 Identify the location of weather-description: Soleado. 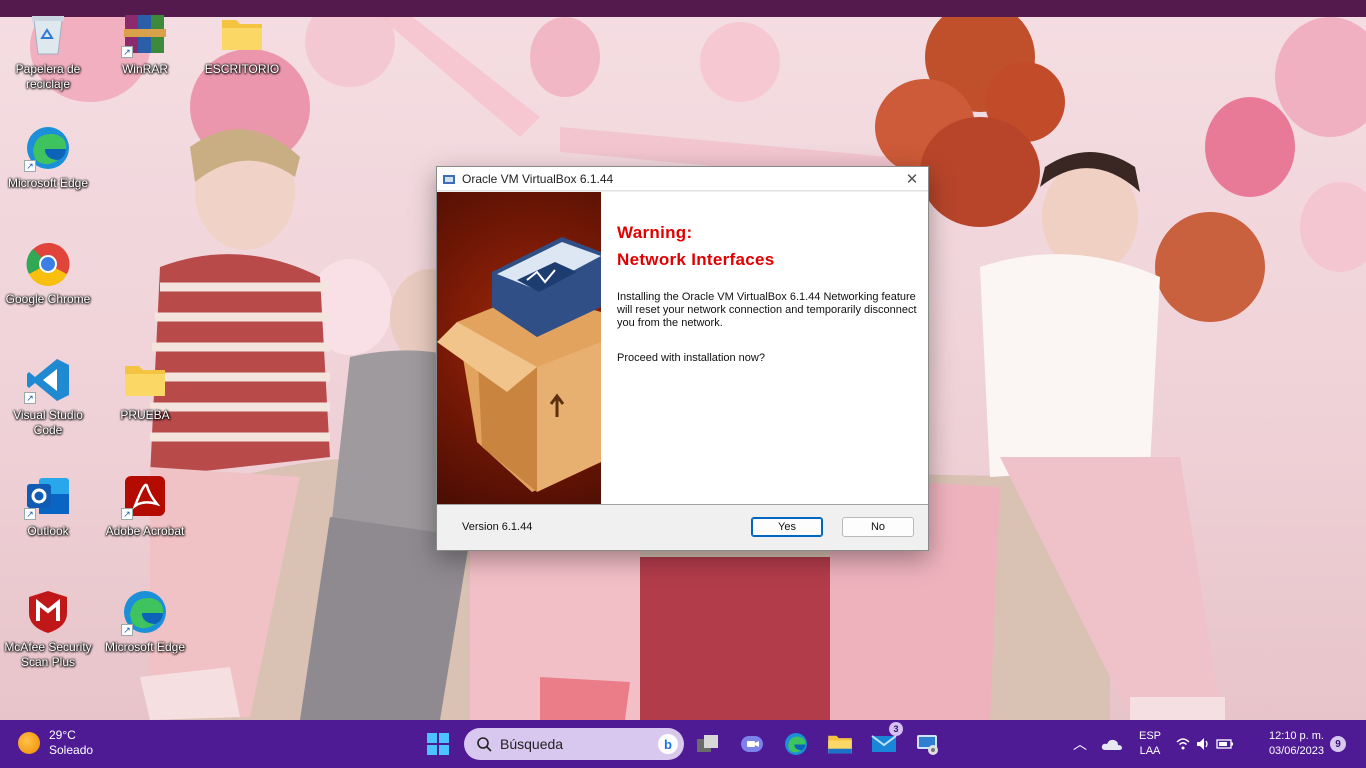
(71, 750).